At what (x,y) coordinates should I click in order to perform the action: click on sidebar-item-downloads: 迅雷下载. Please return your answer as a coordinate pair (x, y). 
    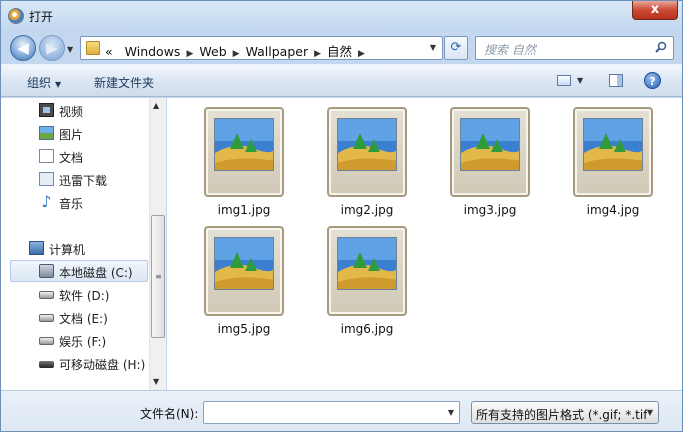
    Looking at the image, I should click on (75, 179).